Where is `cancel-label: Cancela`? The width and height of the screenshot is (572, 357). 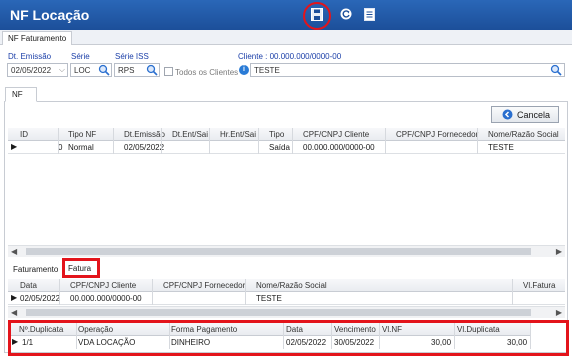 cancel-label: Cancela is located at coordinates (534, 114).